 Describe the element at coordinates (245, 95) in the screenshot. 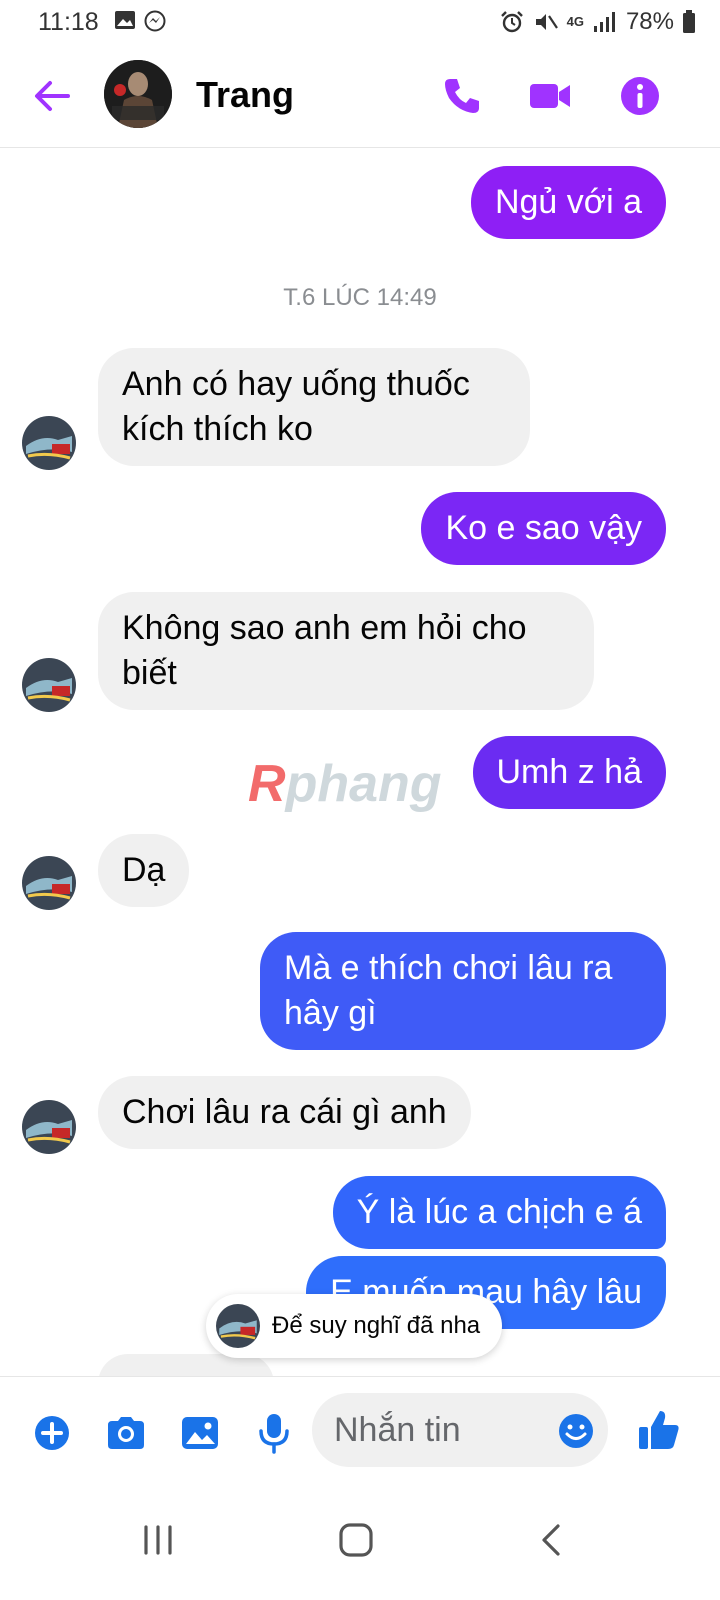

I see `contact-name: Trang` at that location.